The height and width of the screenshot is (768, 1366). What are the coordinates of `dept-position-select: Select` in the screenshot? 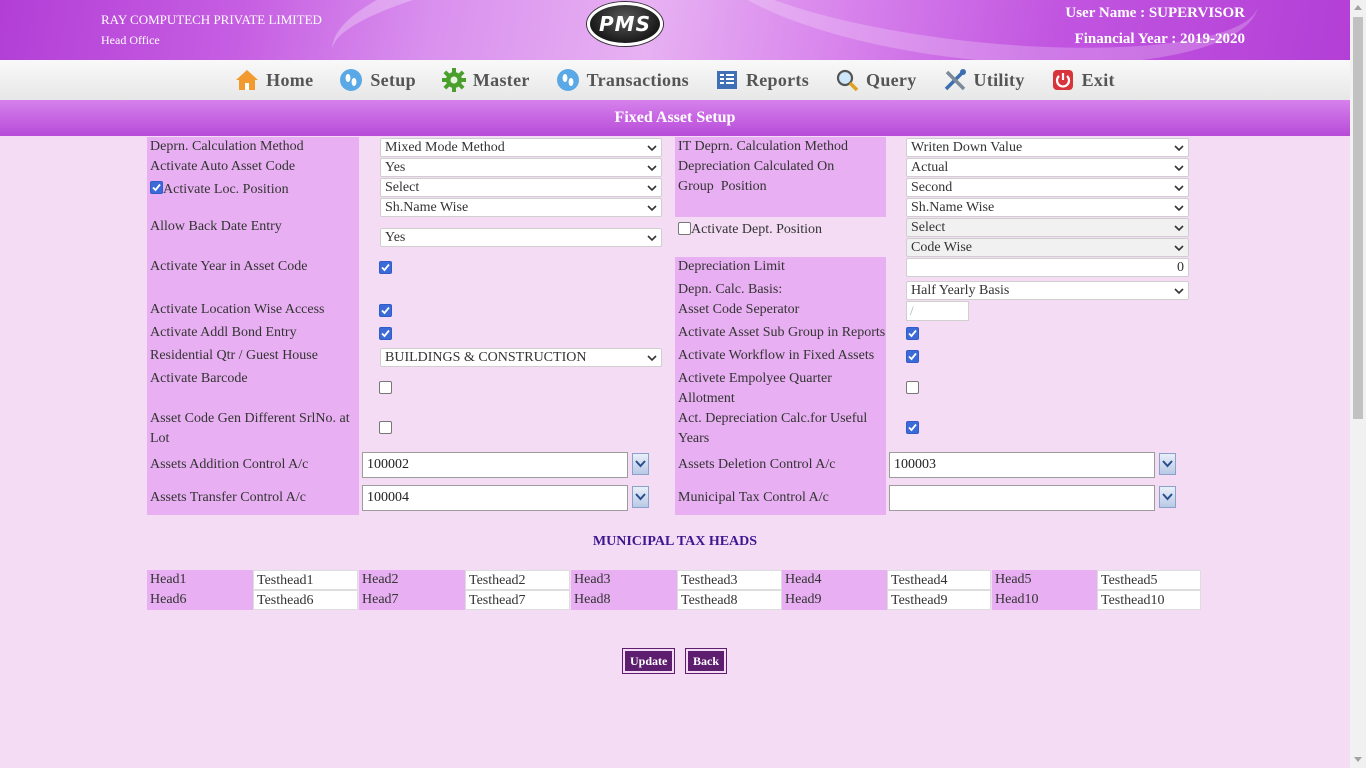 It's located at (1047, 227).